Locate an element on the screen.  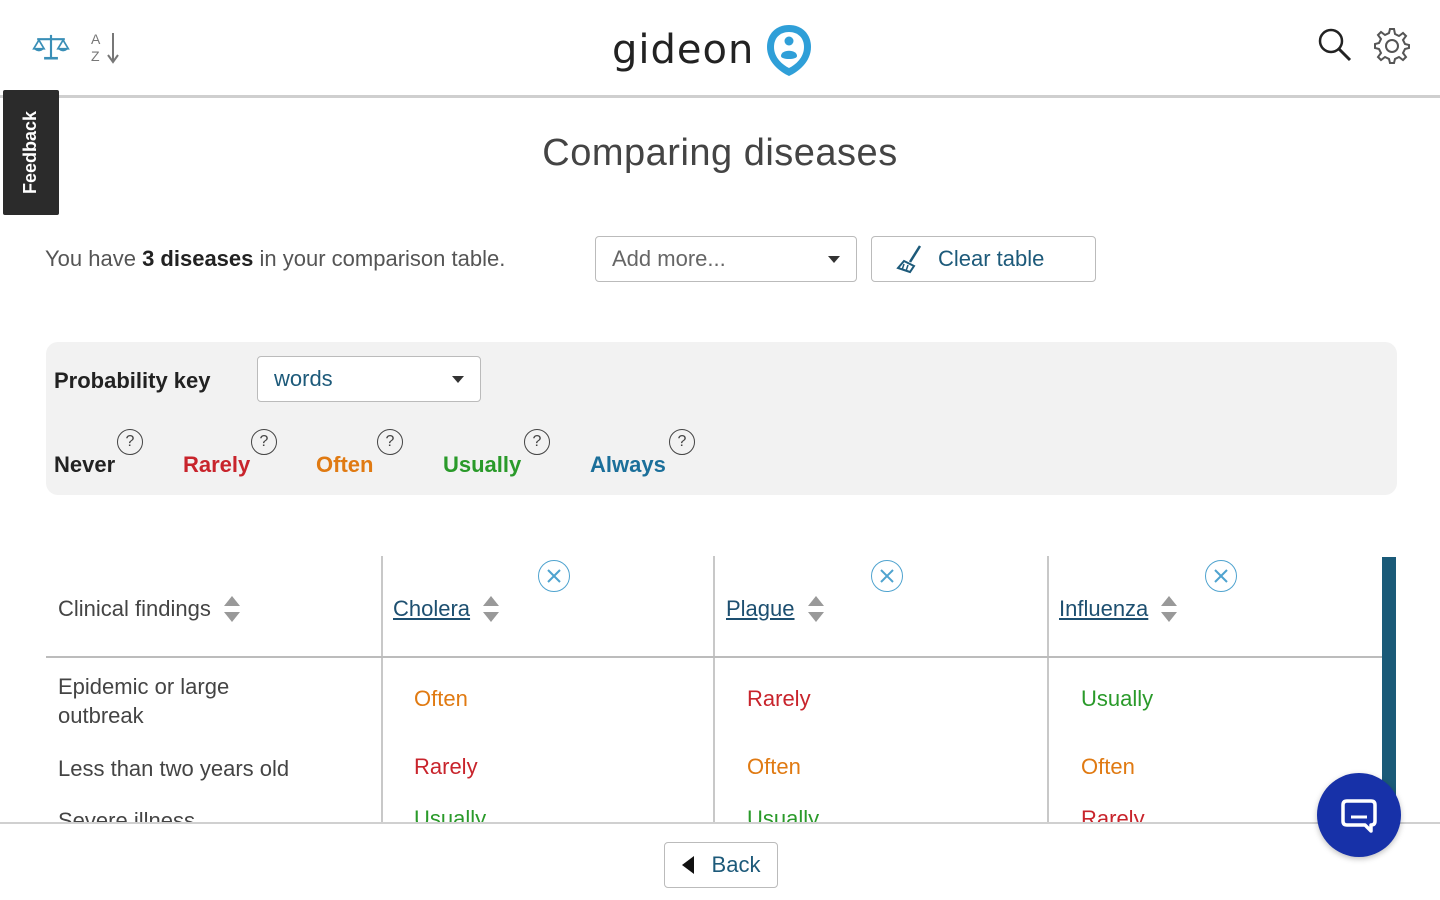
scale-icon is located at coordinates (51, 47).